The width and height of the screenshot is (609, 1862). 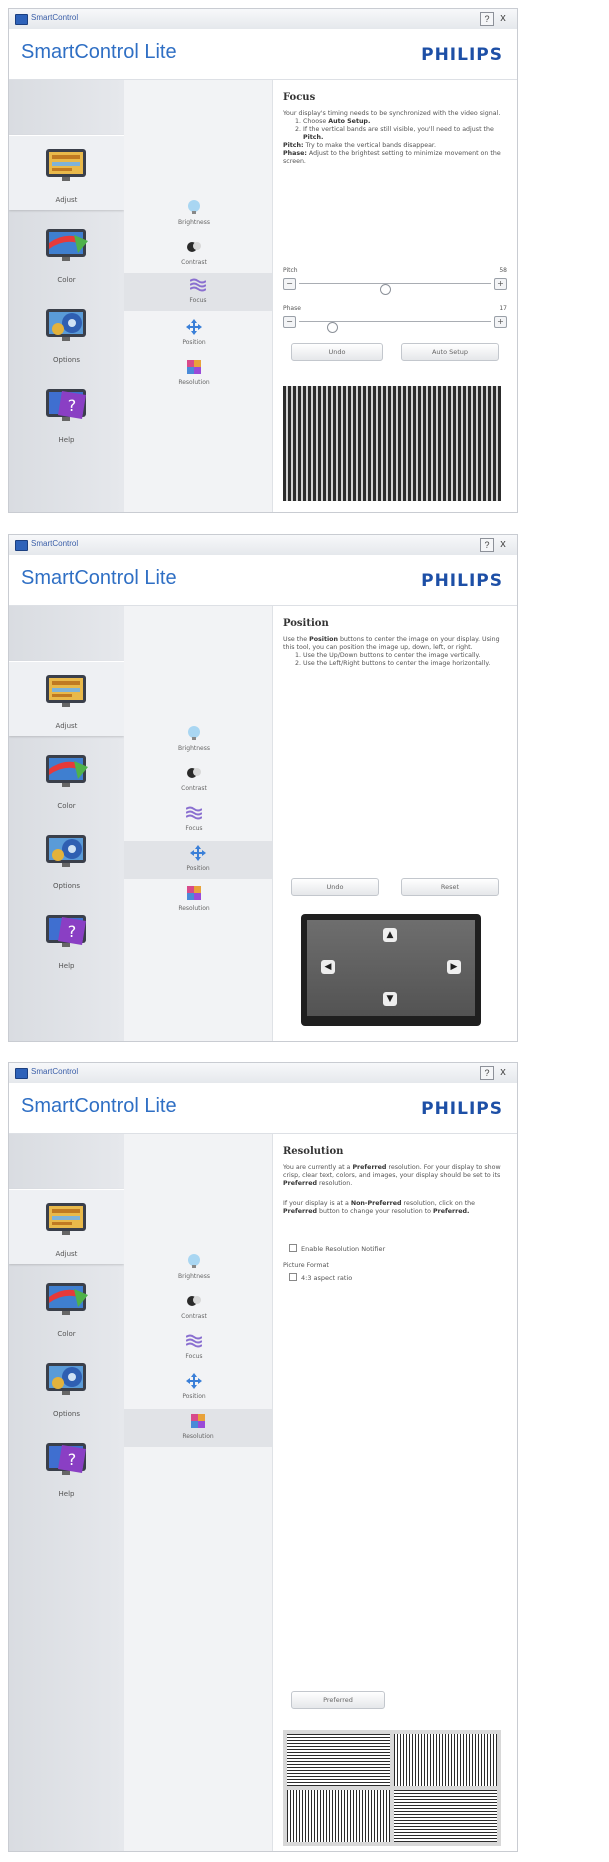 What do you see at coordinates (292, 308) in the screenshot?
I see `phase-label: Phase` at bounding box center [292, 308].